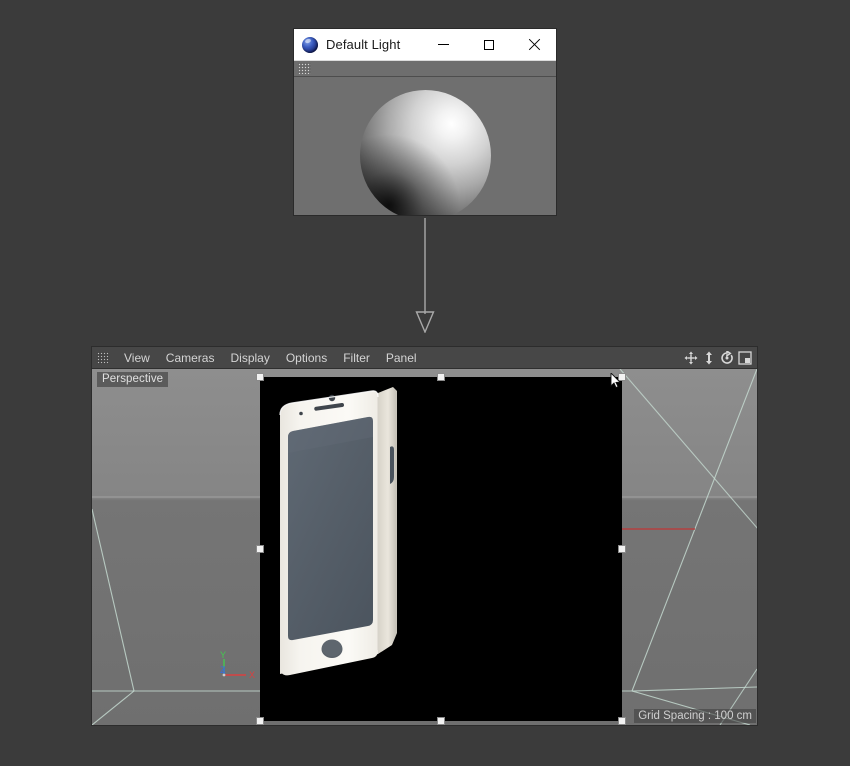  I want to click on light-window-toolbar, so click(425, 69).